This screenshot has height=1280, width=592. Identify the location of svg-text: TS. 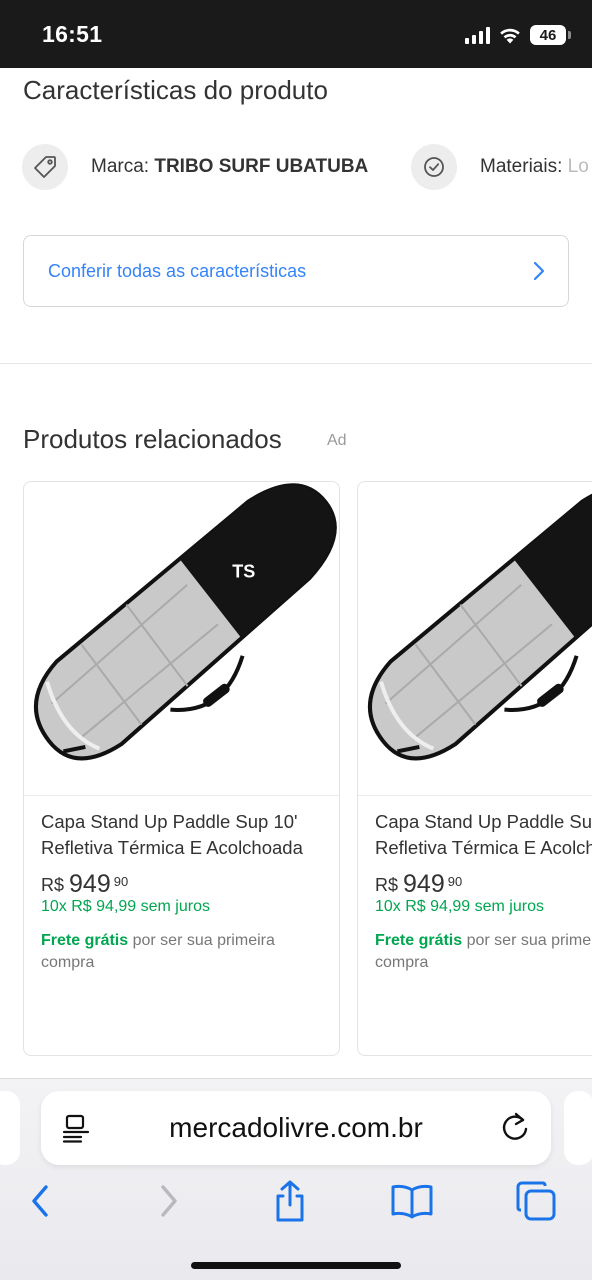
(243, 572).